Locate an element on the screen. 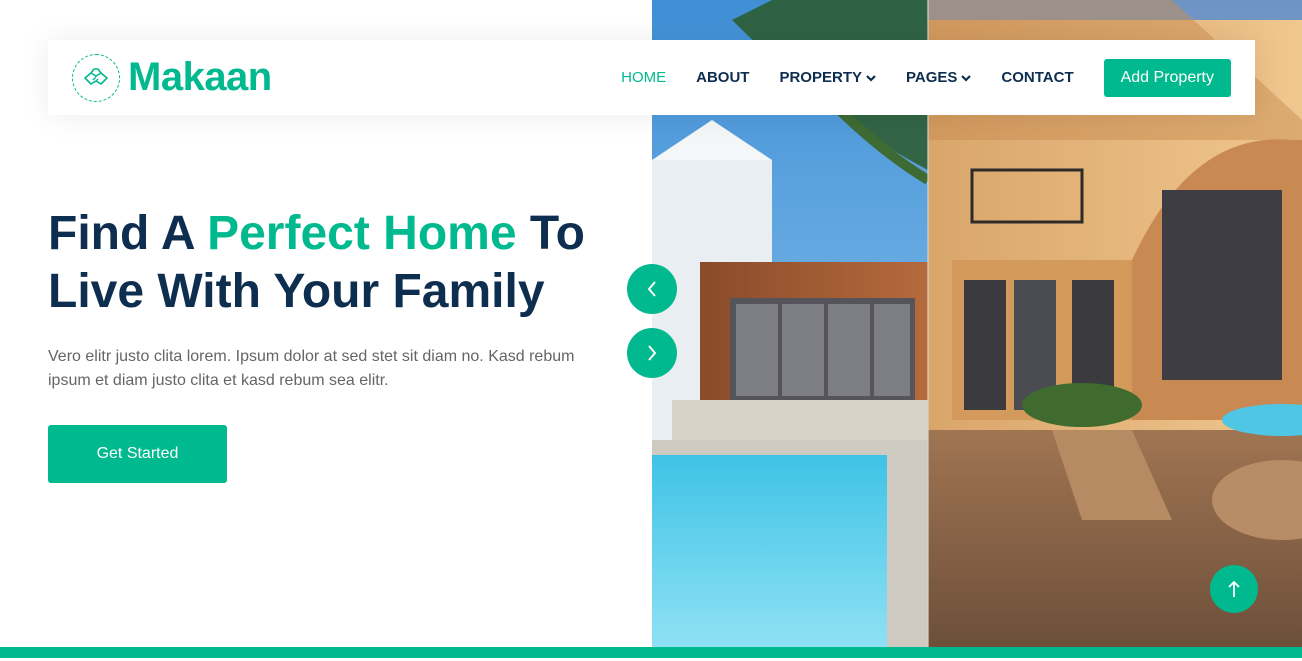 The width and height of the screenshot is (1302, 661). chevron-right-icon is located at coordinates (652, 353).